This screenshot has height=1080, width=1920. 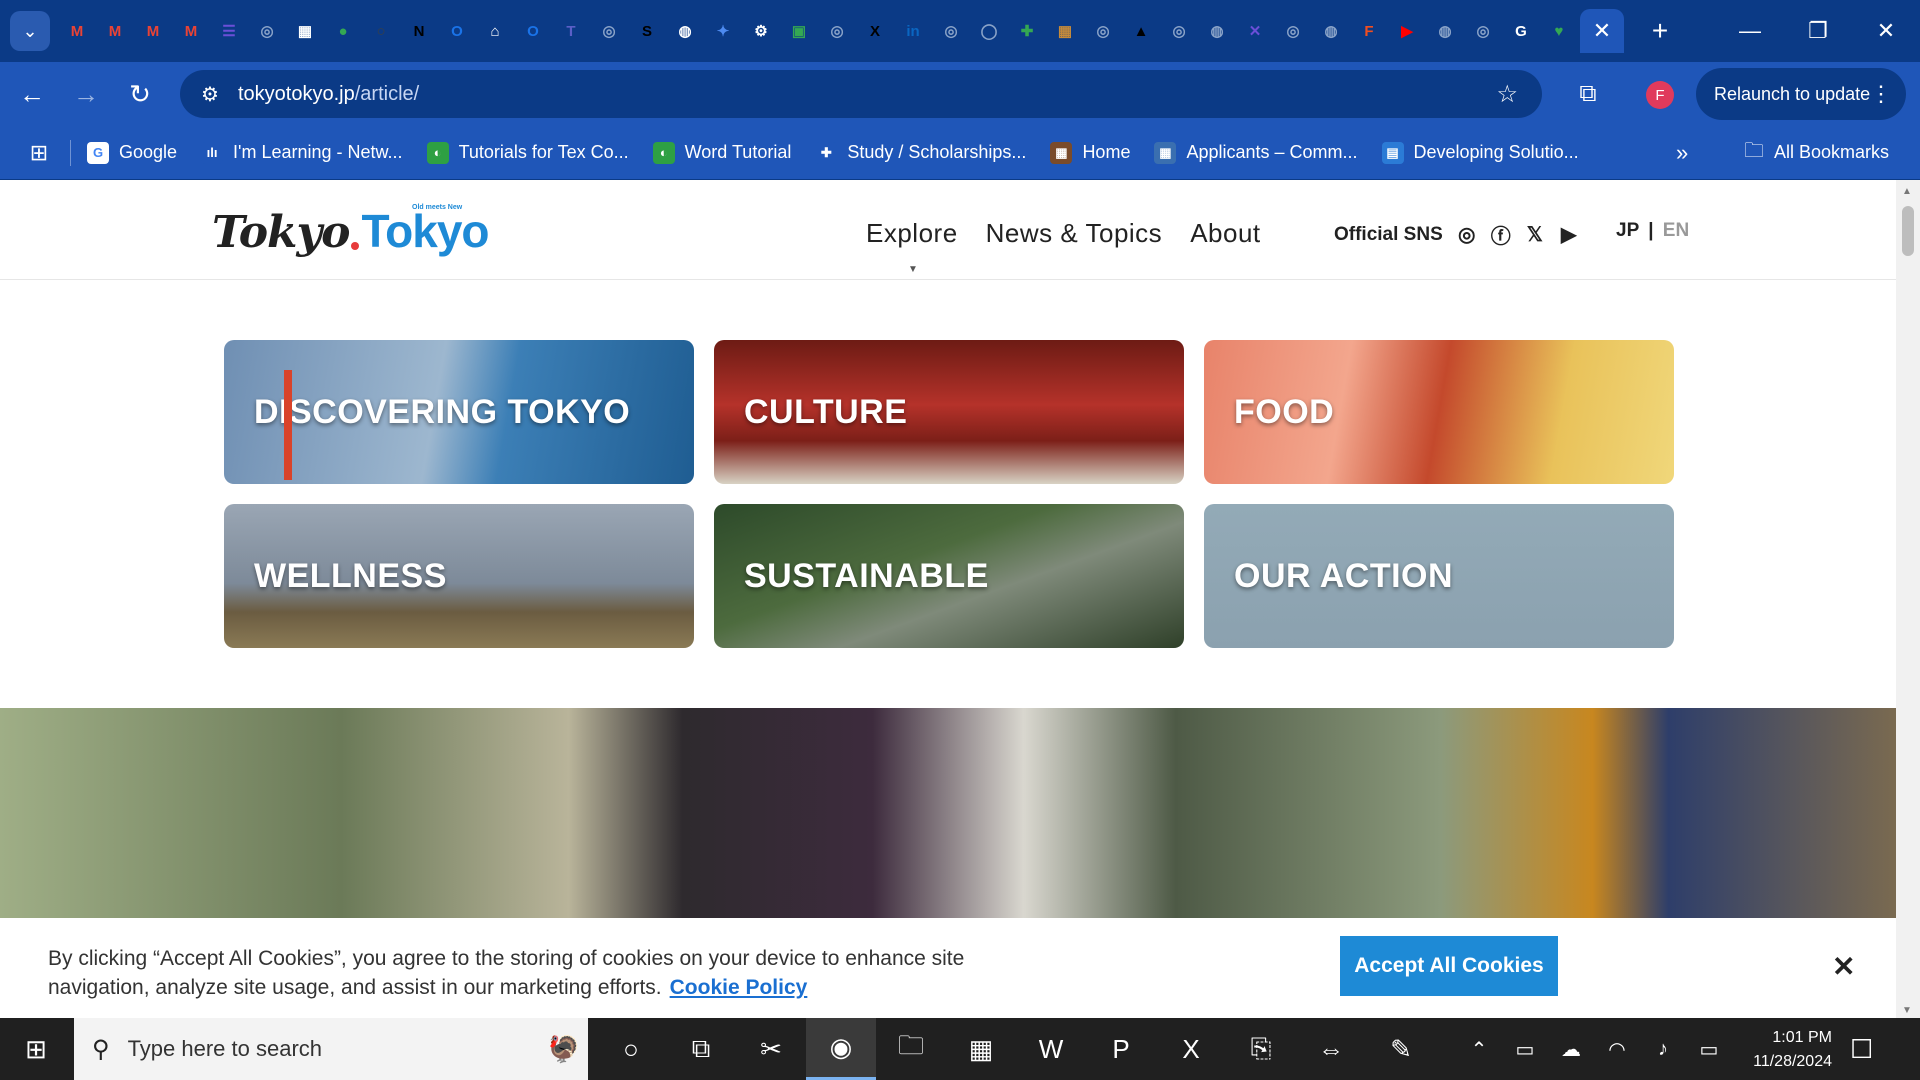 What do you see at coordinates (1627, 230) in the screenshot?
I see `lang-jp: JP` at bounding box center [1627, 230].